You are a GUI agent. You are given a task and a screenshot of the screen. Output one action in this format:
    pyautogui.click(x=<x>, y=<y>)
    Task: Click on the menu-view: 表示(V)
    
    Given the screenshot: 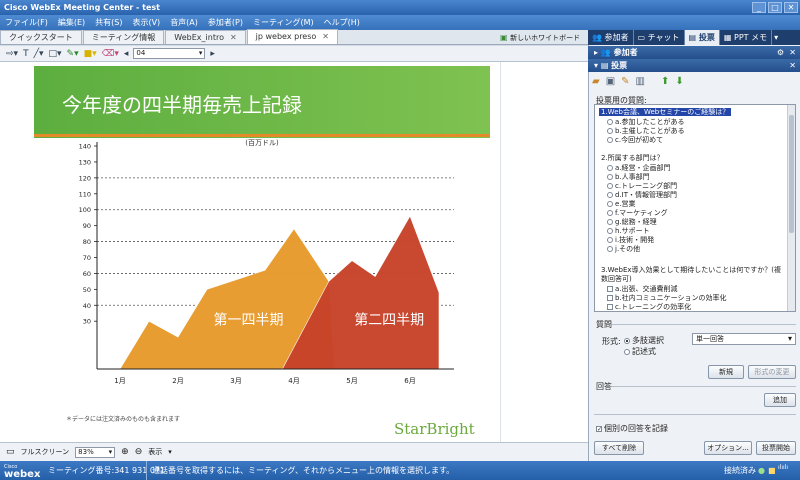 What is the action you would take?
    pyautogui.click(x=146, y=22)
    